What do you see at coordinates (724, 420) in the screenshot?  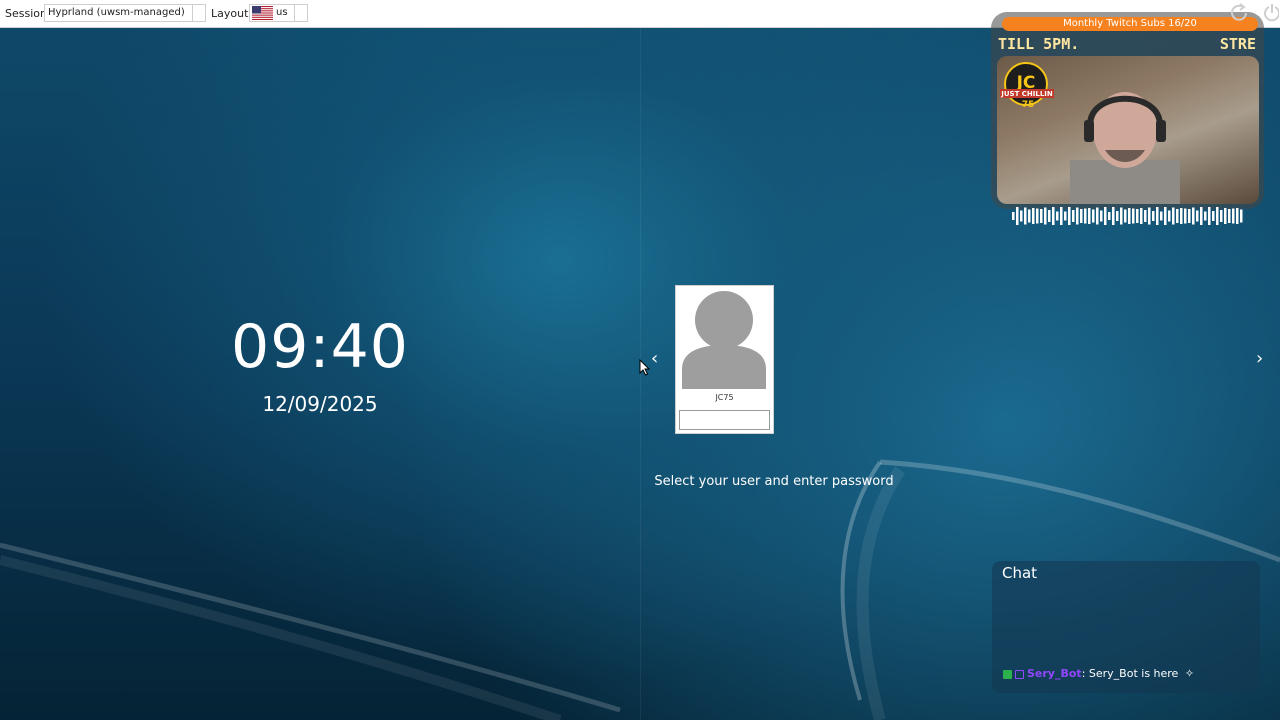 I see `password-input` at bounding box center [724, 420].